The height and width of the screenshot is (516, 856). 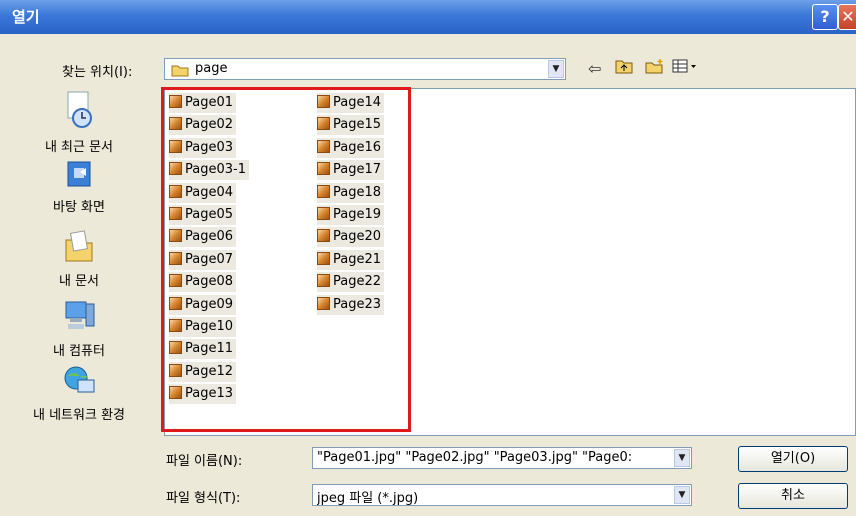 What do you see at coordinates (79, 383) in the screenshot?
I see `network-places-icon` at bounding box center [79, 383].